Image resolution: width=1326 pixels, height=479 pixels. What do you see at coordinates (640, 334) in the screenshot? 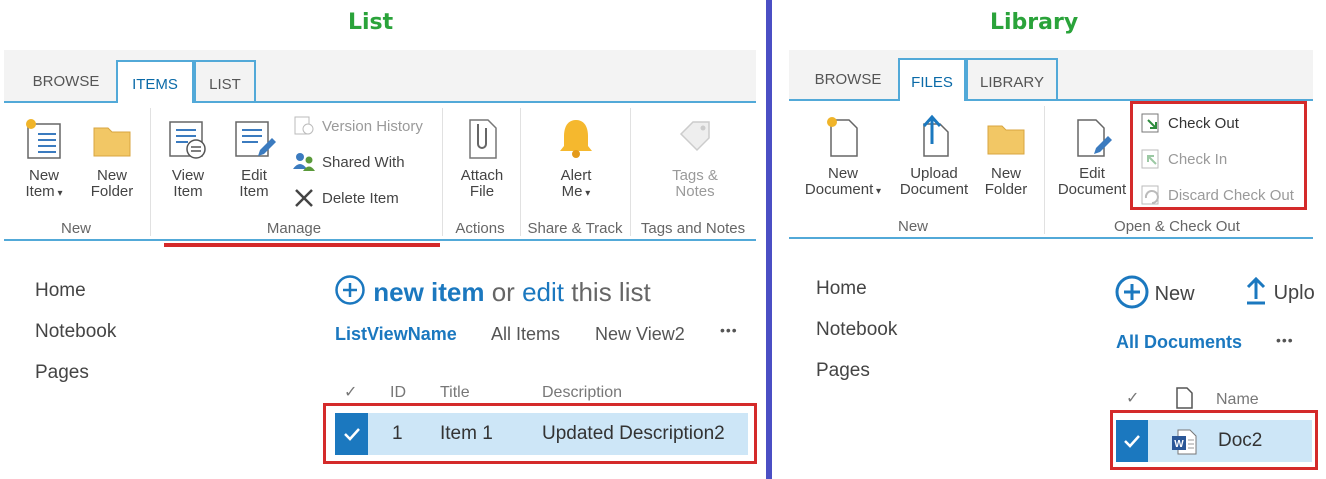
I see `view-new-view2: New View2` at bounding box center [640, 334].